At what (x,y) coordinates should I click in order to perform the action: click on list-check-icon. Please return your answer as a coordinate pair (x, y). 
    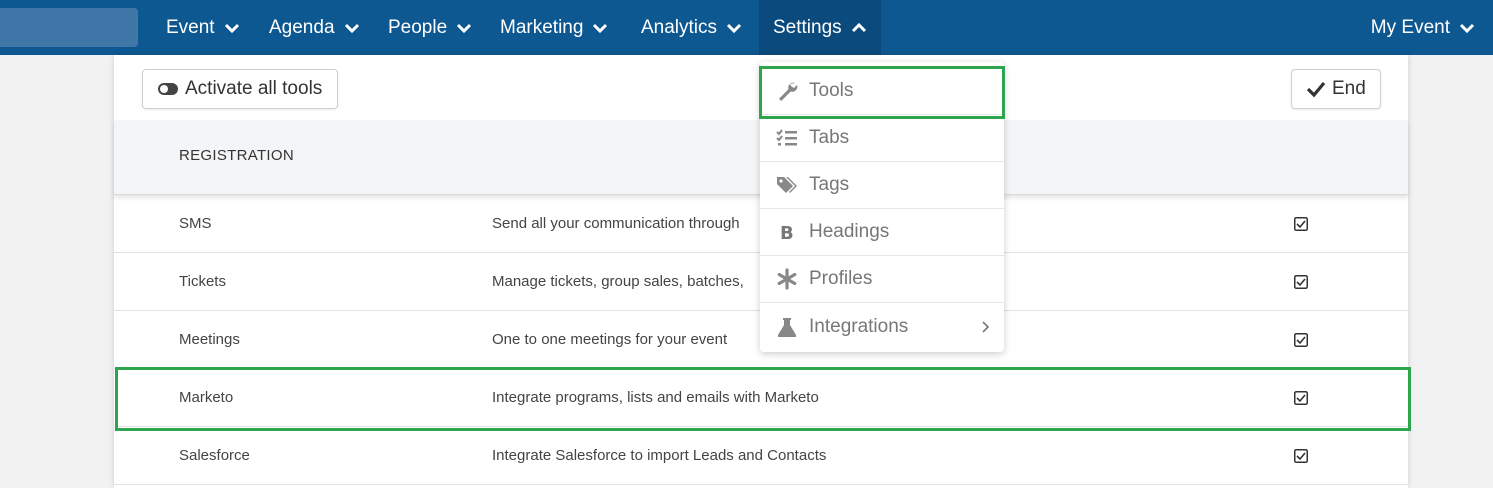
    Looking at the image, I should click on (786, 137).